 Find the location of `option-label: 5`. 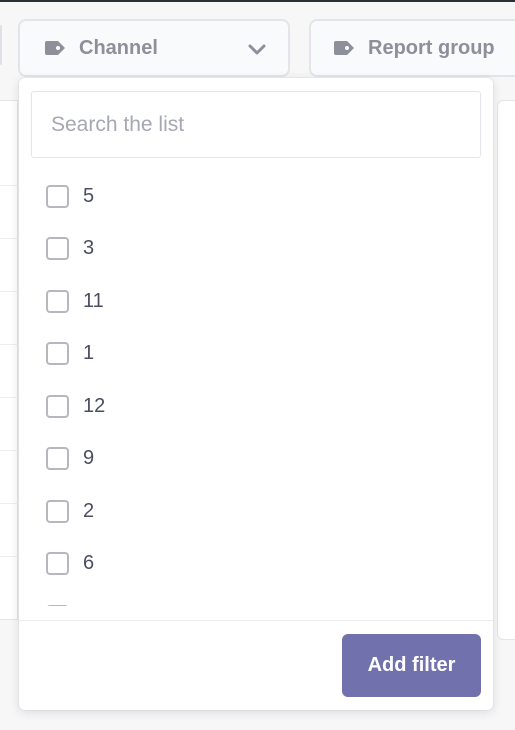

option-label: 5 is located at coordinates (89, 195).